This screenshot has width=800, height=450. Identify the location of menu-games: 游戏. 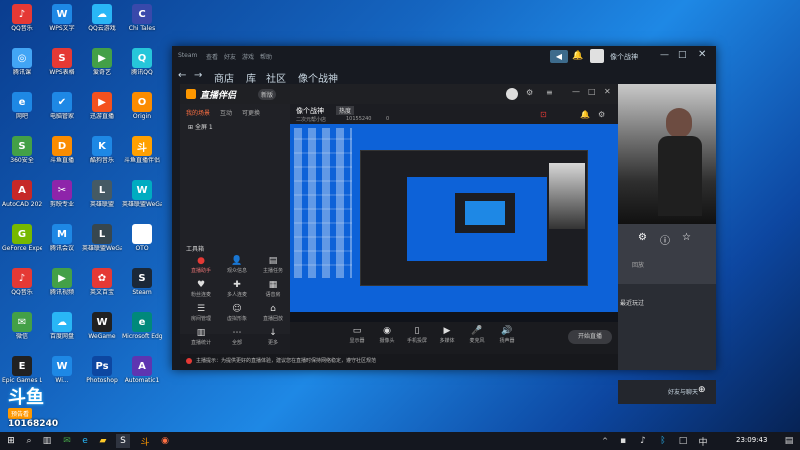
(248, 56).